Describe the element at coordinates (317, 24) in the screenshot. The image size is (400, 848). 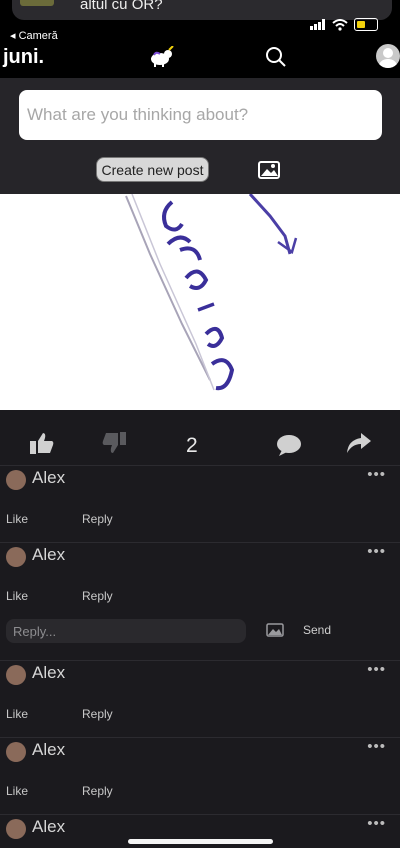
I see `signal-icon` at that location.